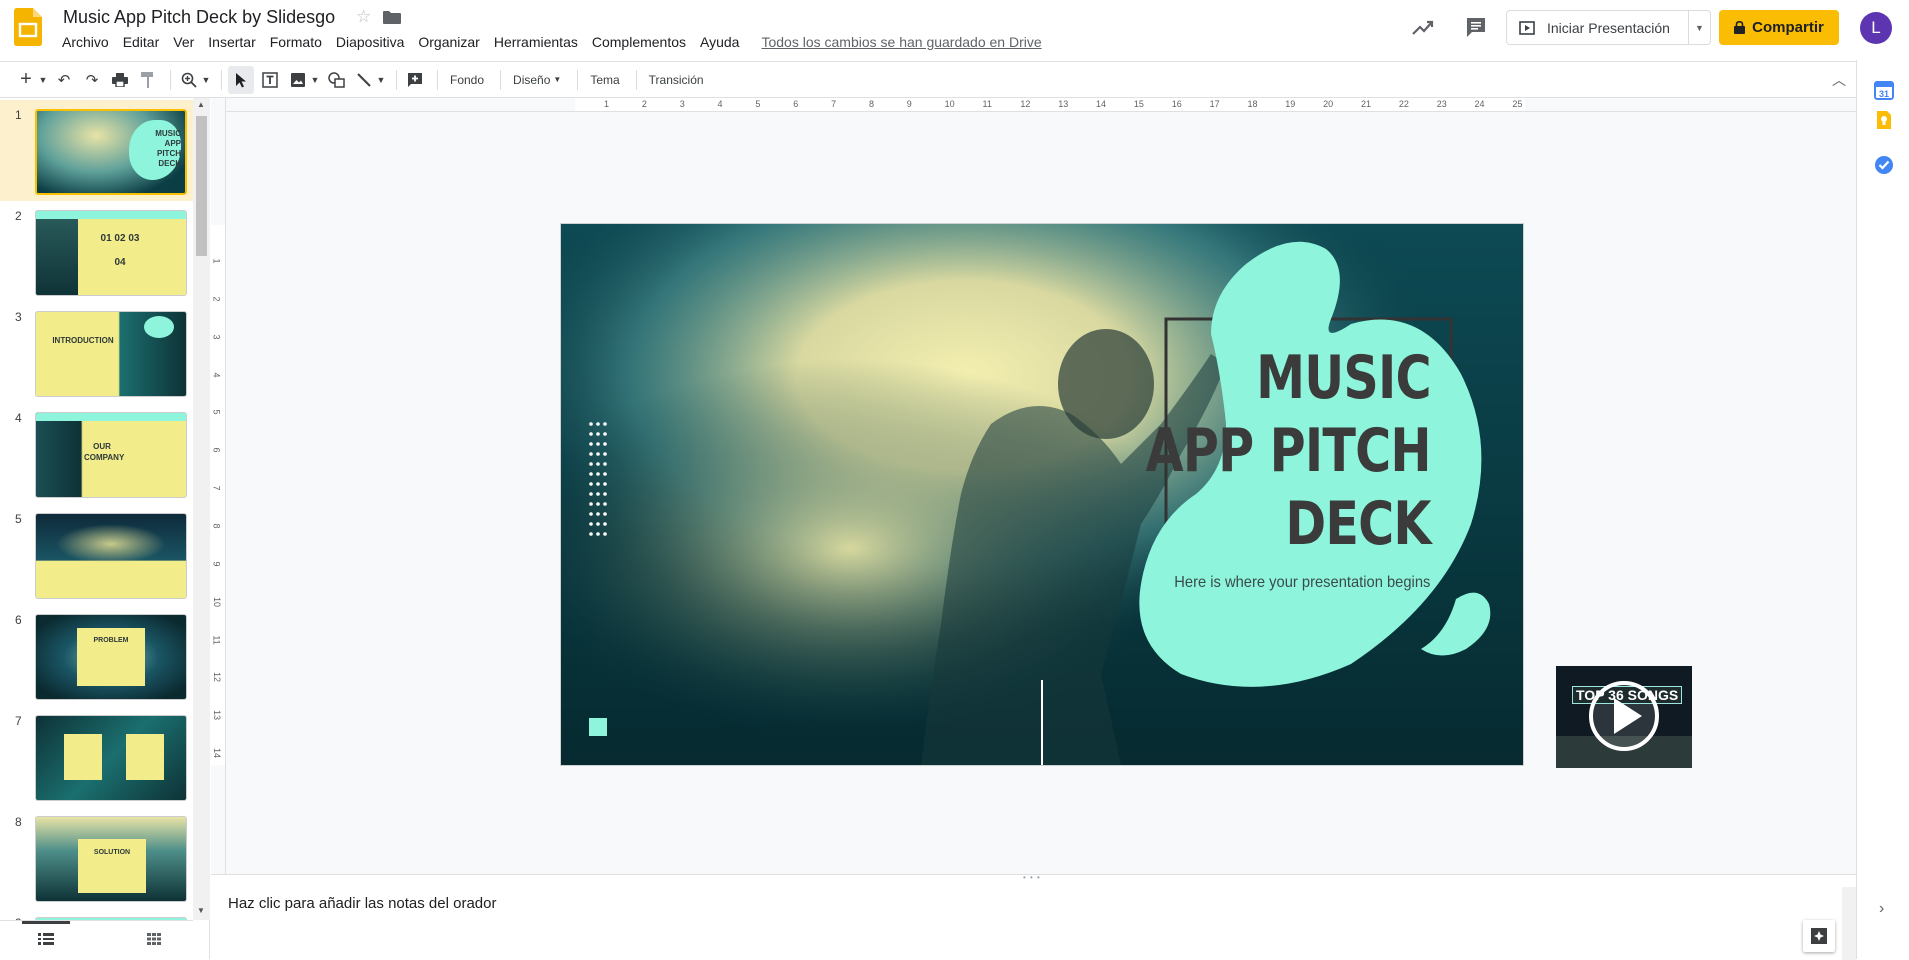  I want to click on slide-subtitle: Here is where your presentation begins, so click(1302, 583).